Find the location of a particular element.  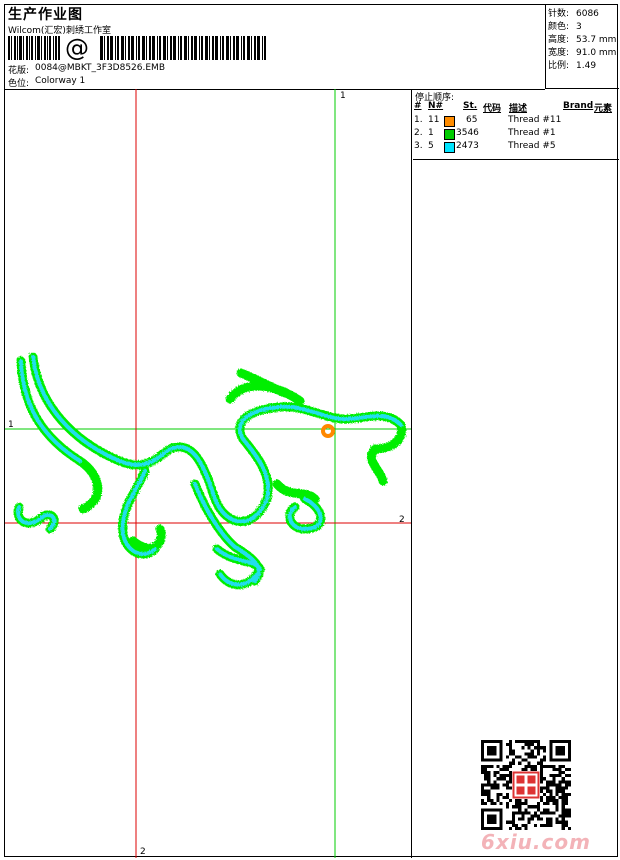

dragon-eye is located at coordinates (328, 431).